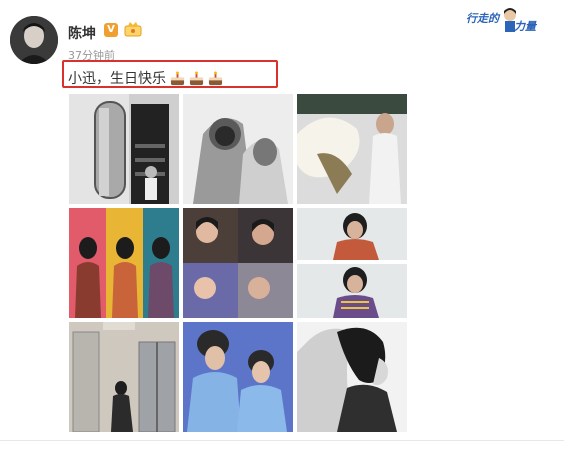 Image resolution: width=564 pixels, height=451 pixels. Describe the element at coordinates (111, 30) in the screenshot. I see `vip-badge: V` at that location.